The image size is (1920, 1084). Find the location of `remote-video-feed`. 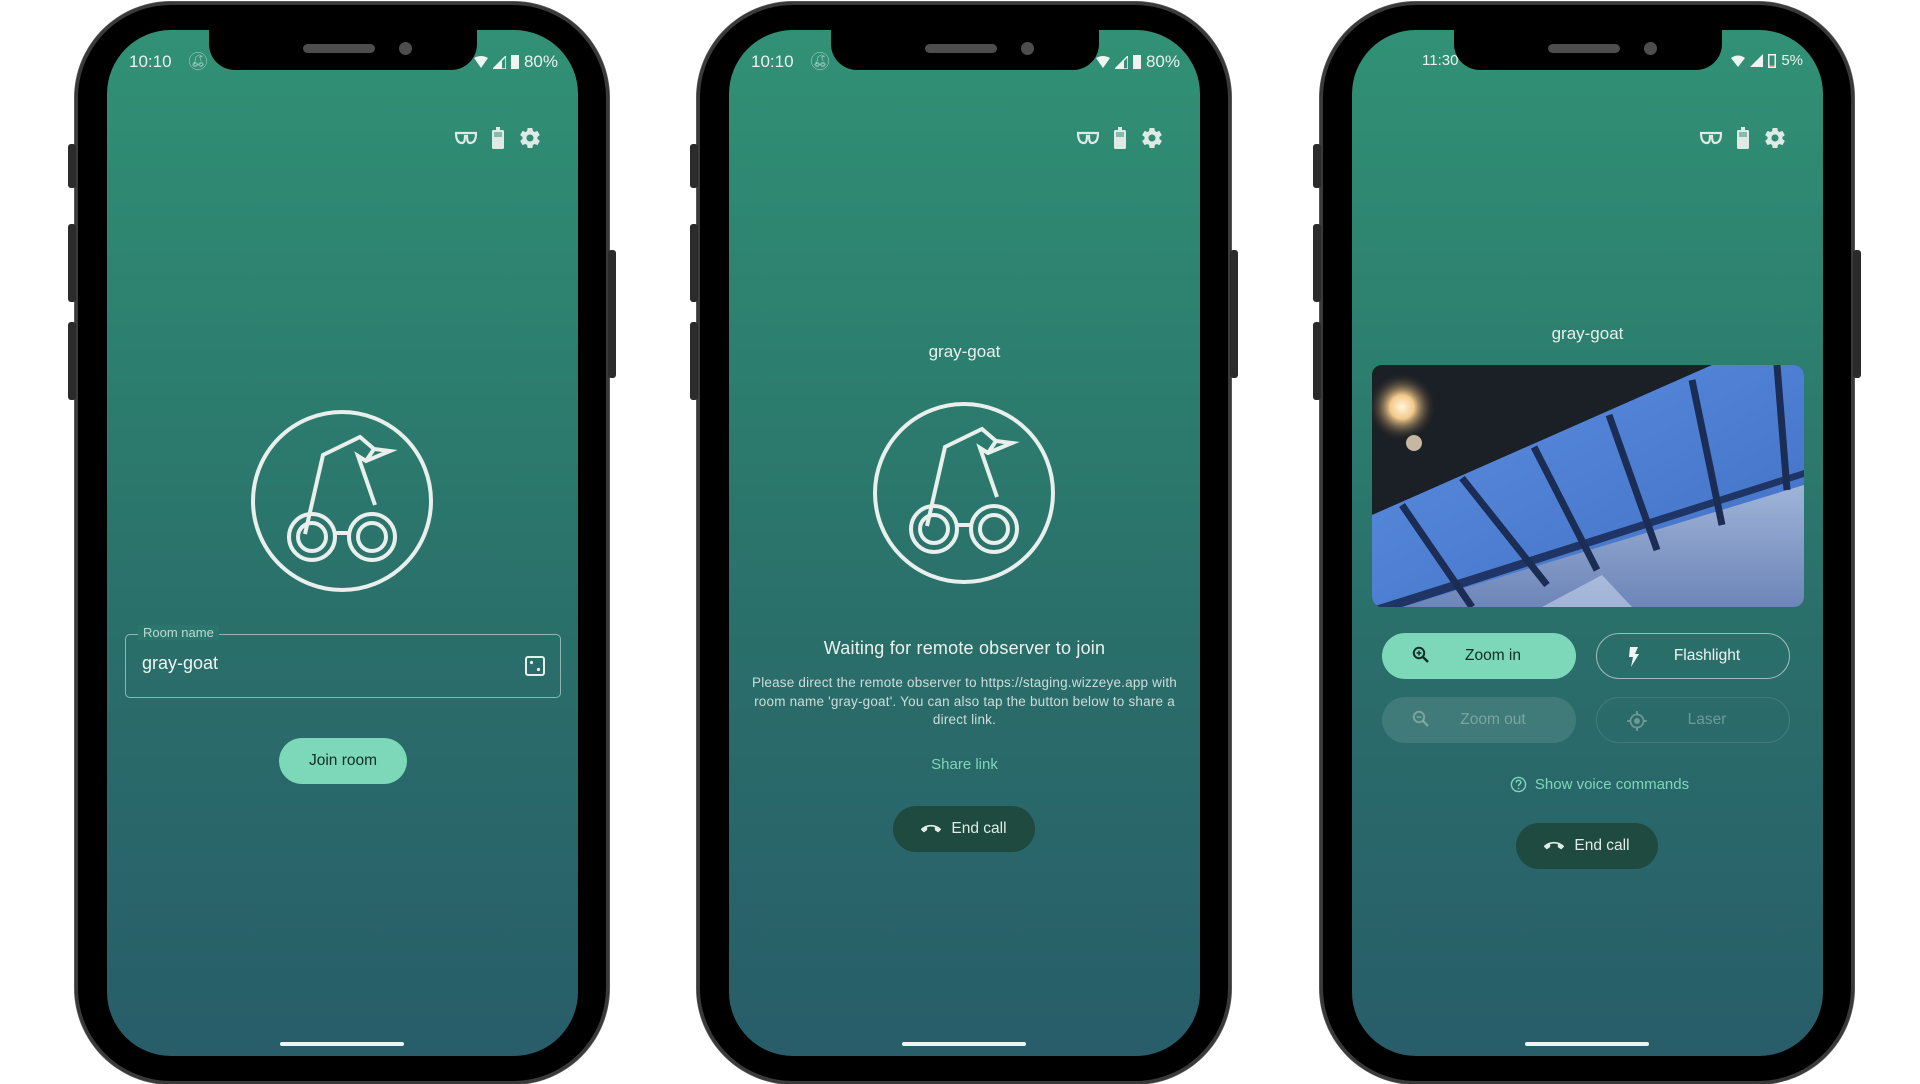

remote-video-feed is located at coordinates (1588, 486).